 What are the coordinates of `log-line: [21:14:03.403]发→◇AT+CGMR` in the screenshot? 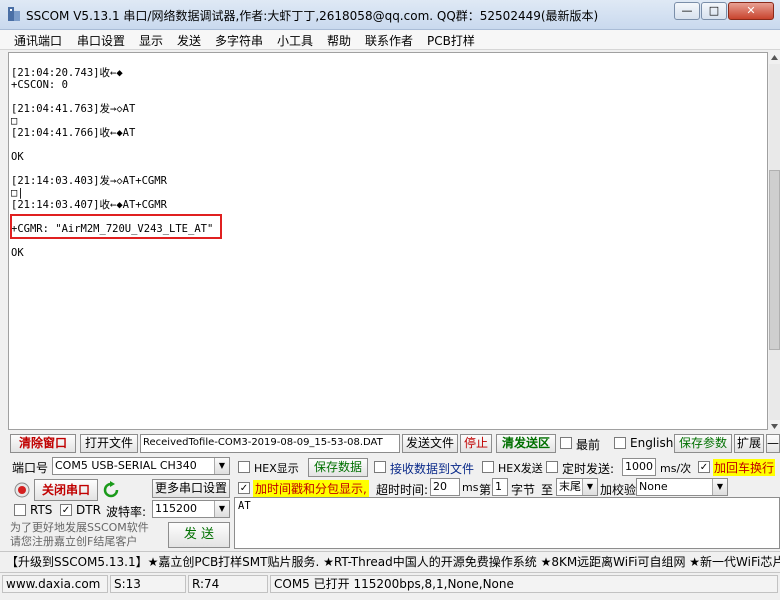 It's located at (89, 181).